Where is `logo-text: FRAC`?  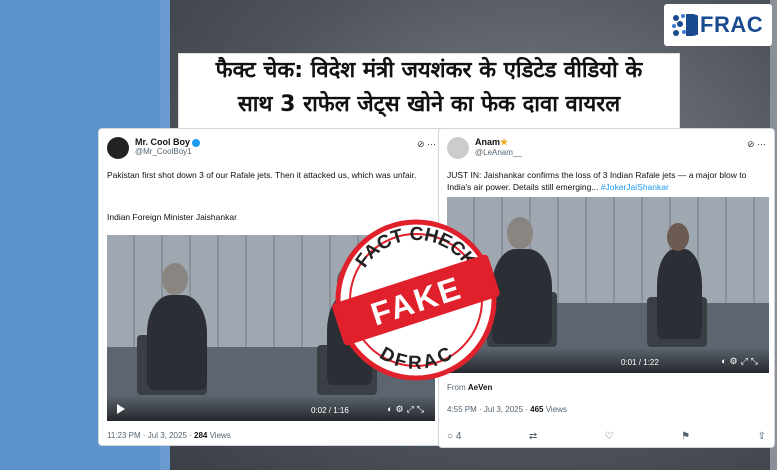 logo-text: FRAC is located at coordinates (732, 24).